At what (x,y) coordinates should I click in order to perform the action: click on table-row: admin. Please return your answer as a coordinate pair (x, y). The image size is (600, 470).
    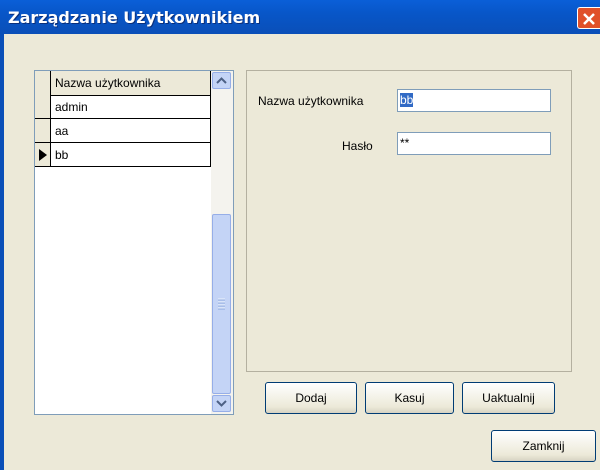
    Looking at the image, I should click on (123, 107).